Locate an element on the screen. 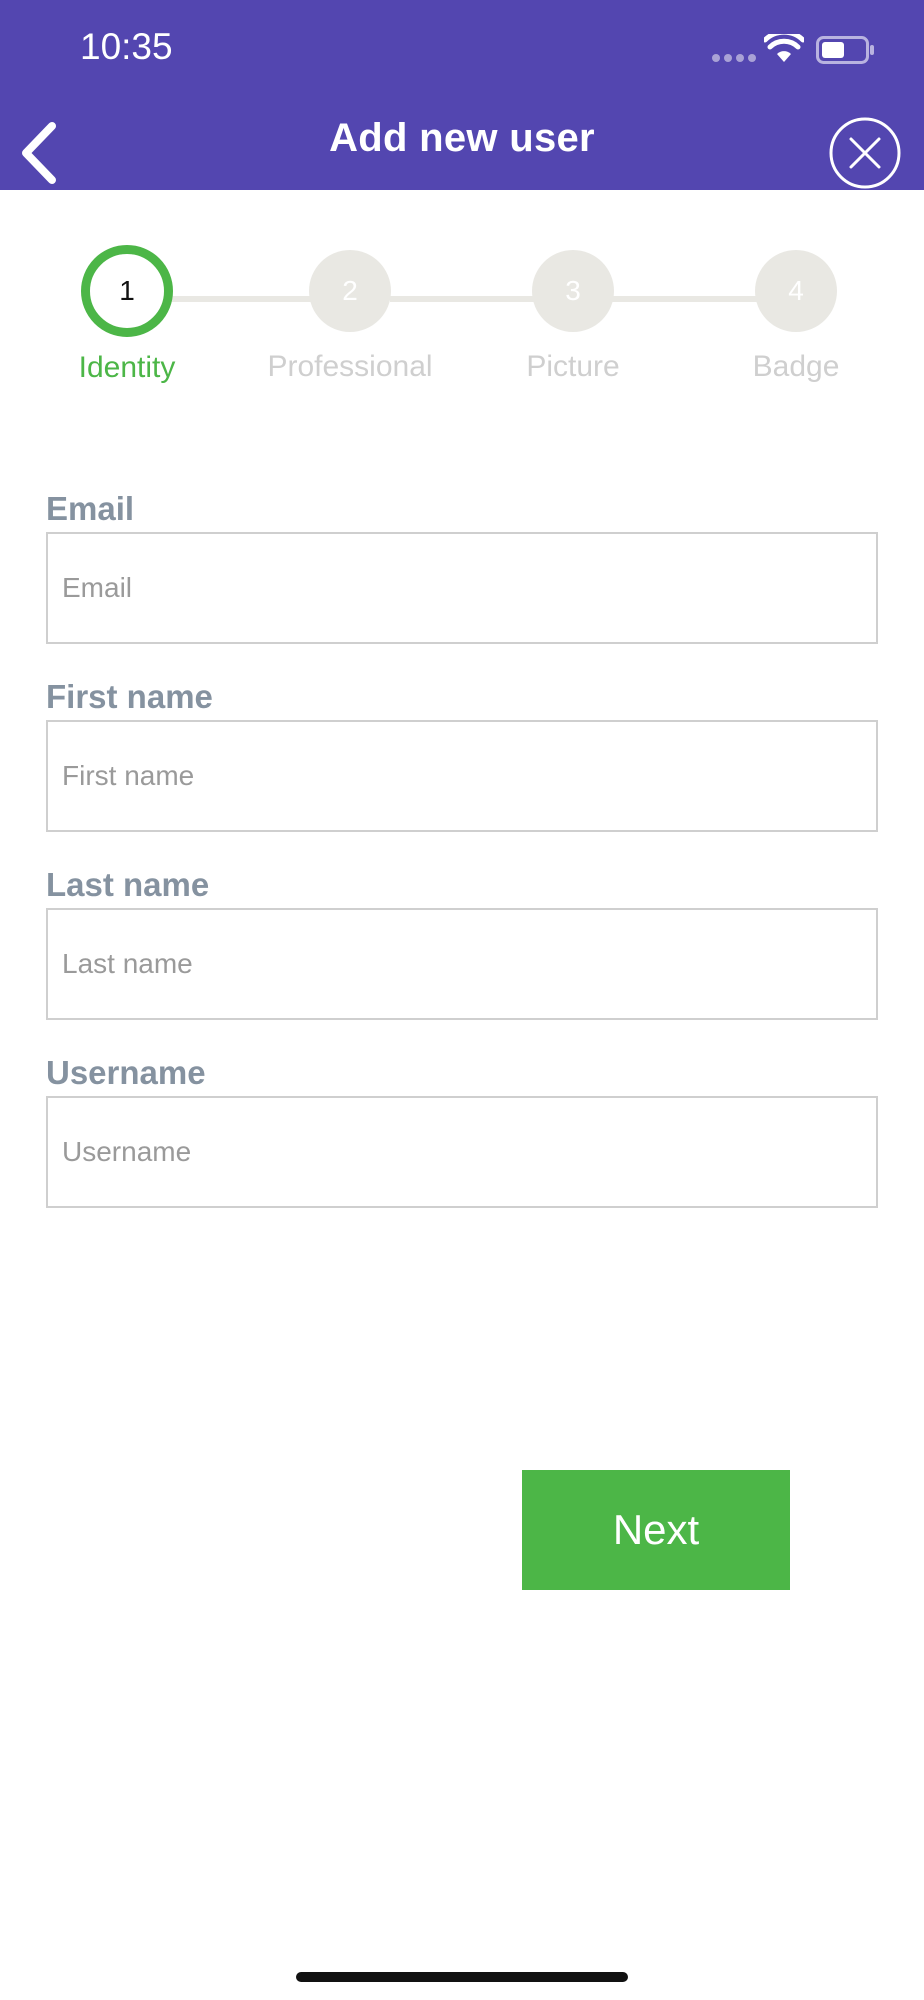 The height and width of the screenshot is (2000, 924). cellular-signal-icon is located at coordinates (734, 58).